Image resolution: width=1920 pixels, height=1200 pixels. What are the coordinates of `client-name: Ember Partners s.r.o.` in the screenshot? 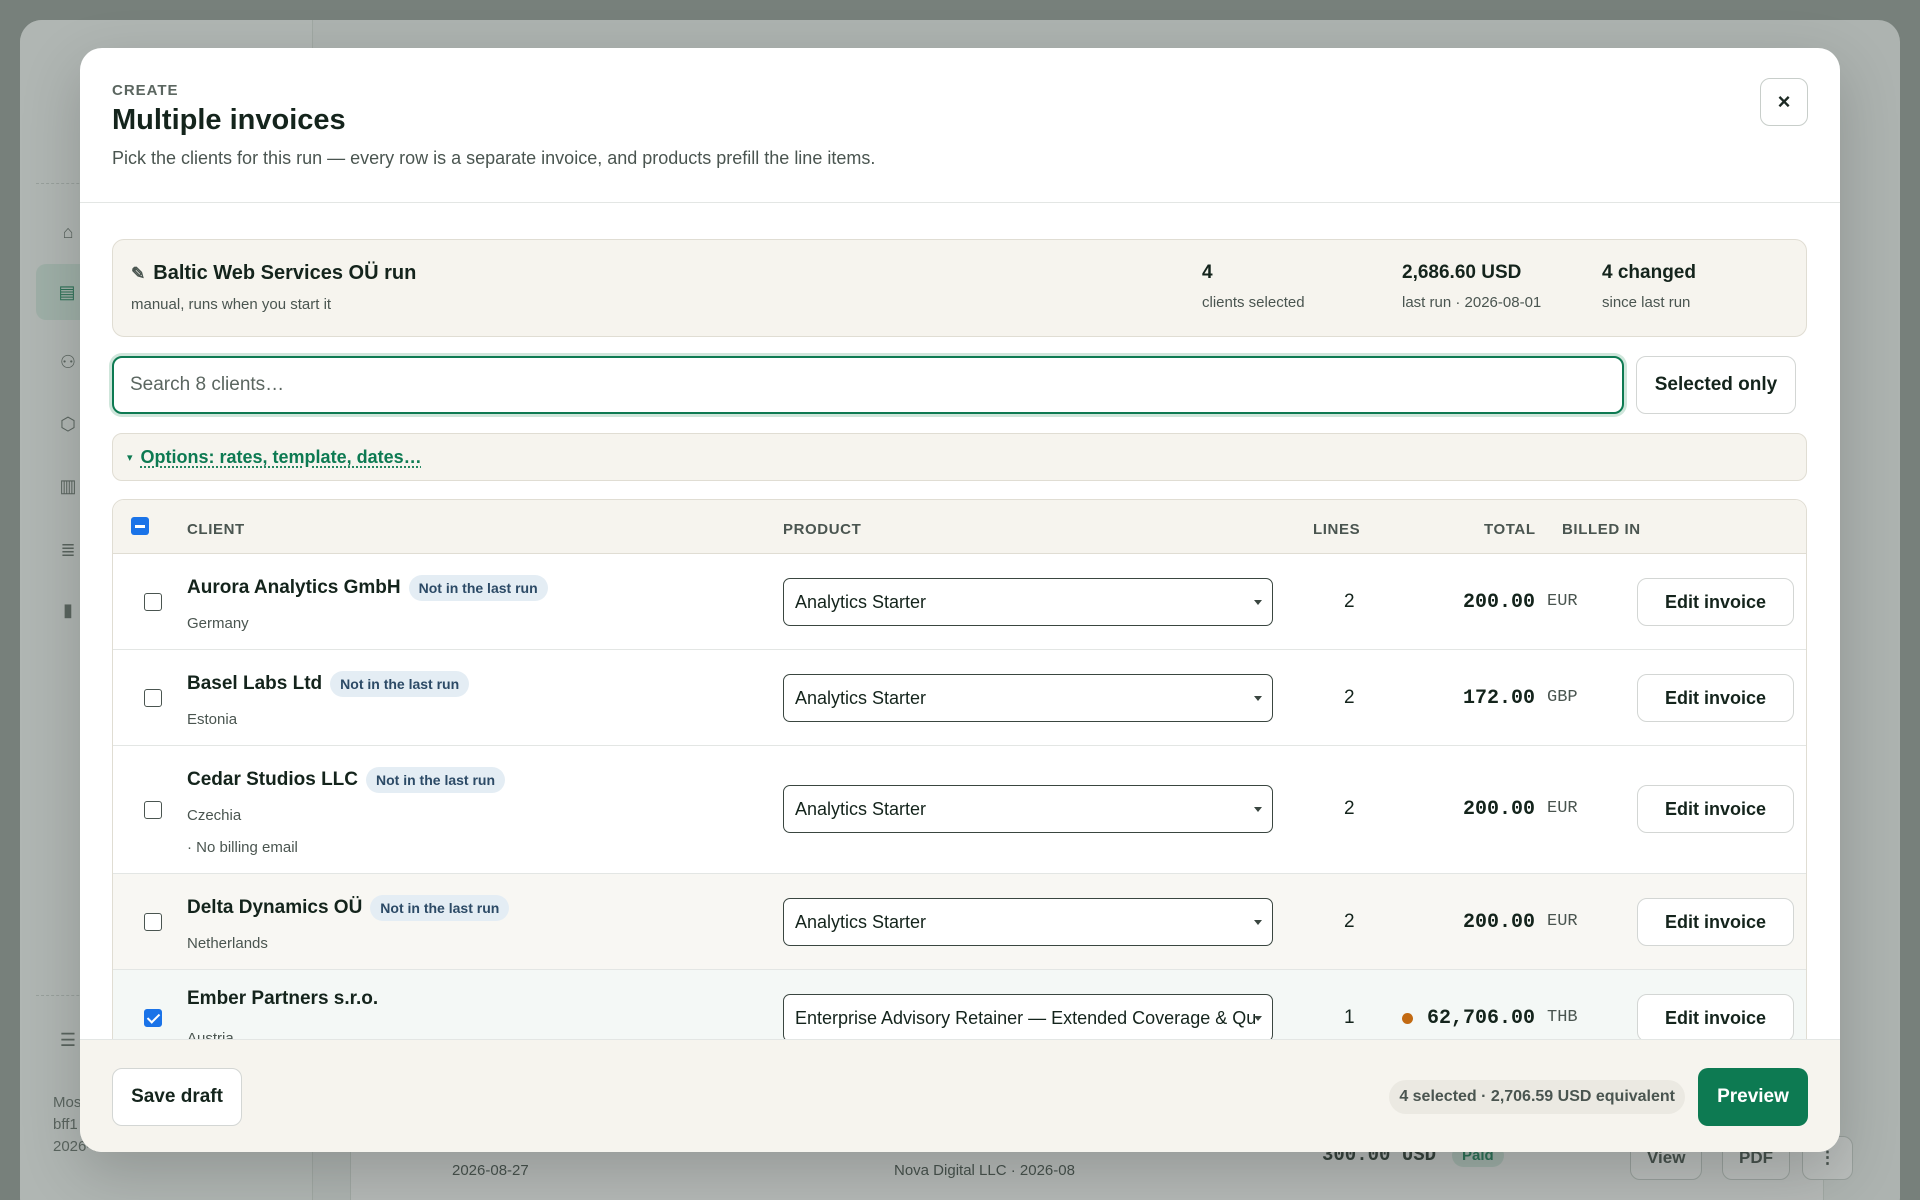 It's located at (283, 998).